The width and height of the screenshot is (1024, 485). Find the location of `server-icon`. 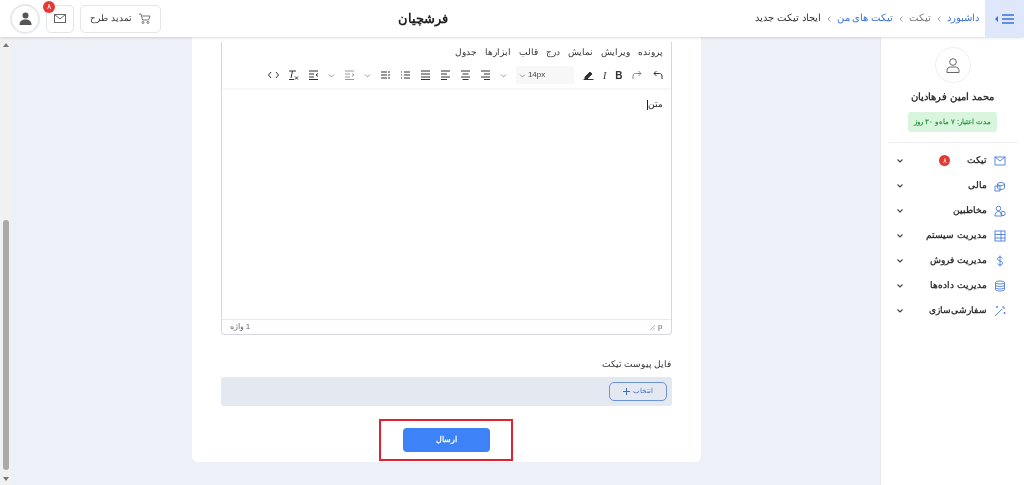

server-icon is located at coordinates (1000, 235).